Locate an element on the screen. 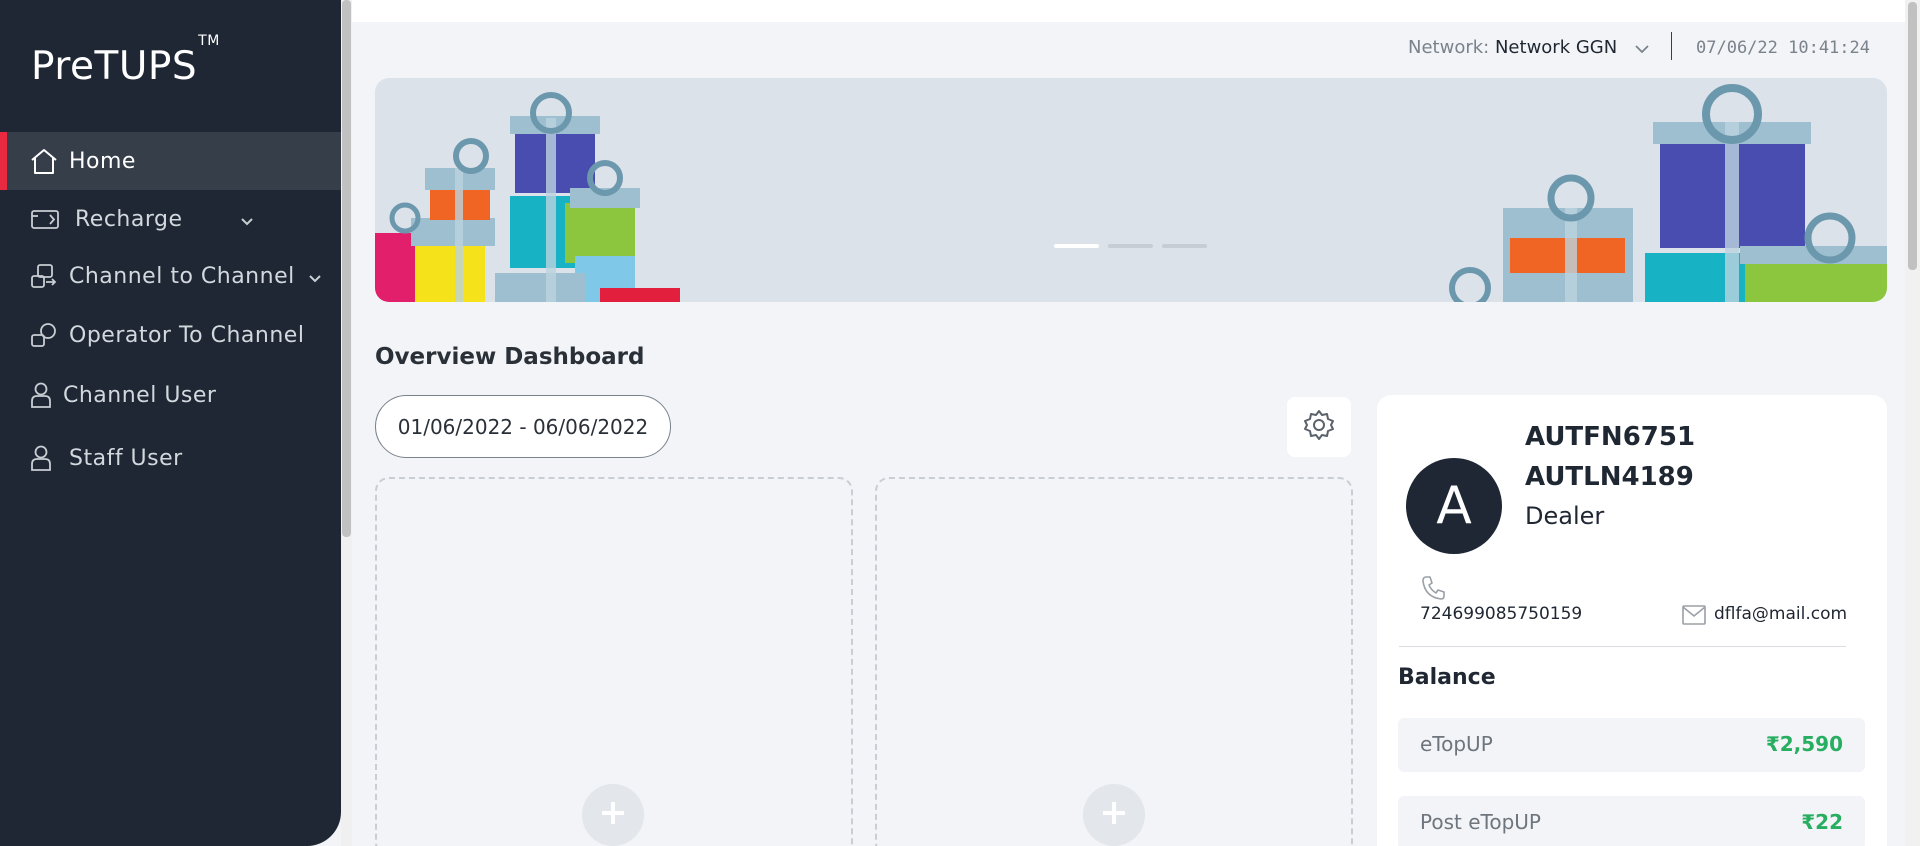 The height and width of the screenshot is (846, 1920). sidebar-item-channel-user: Channel User is located at coordinates (170, 395).